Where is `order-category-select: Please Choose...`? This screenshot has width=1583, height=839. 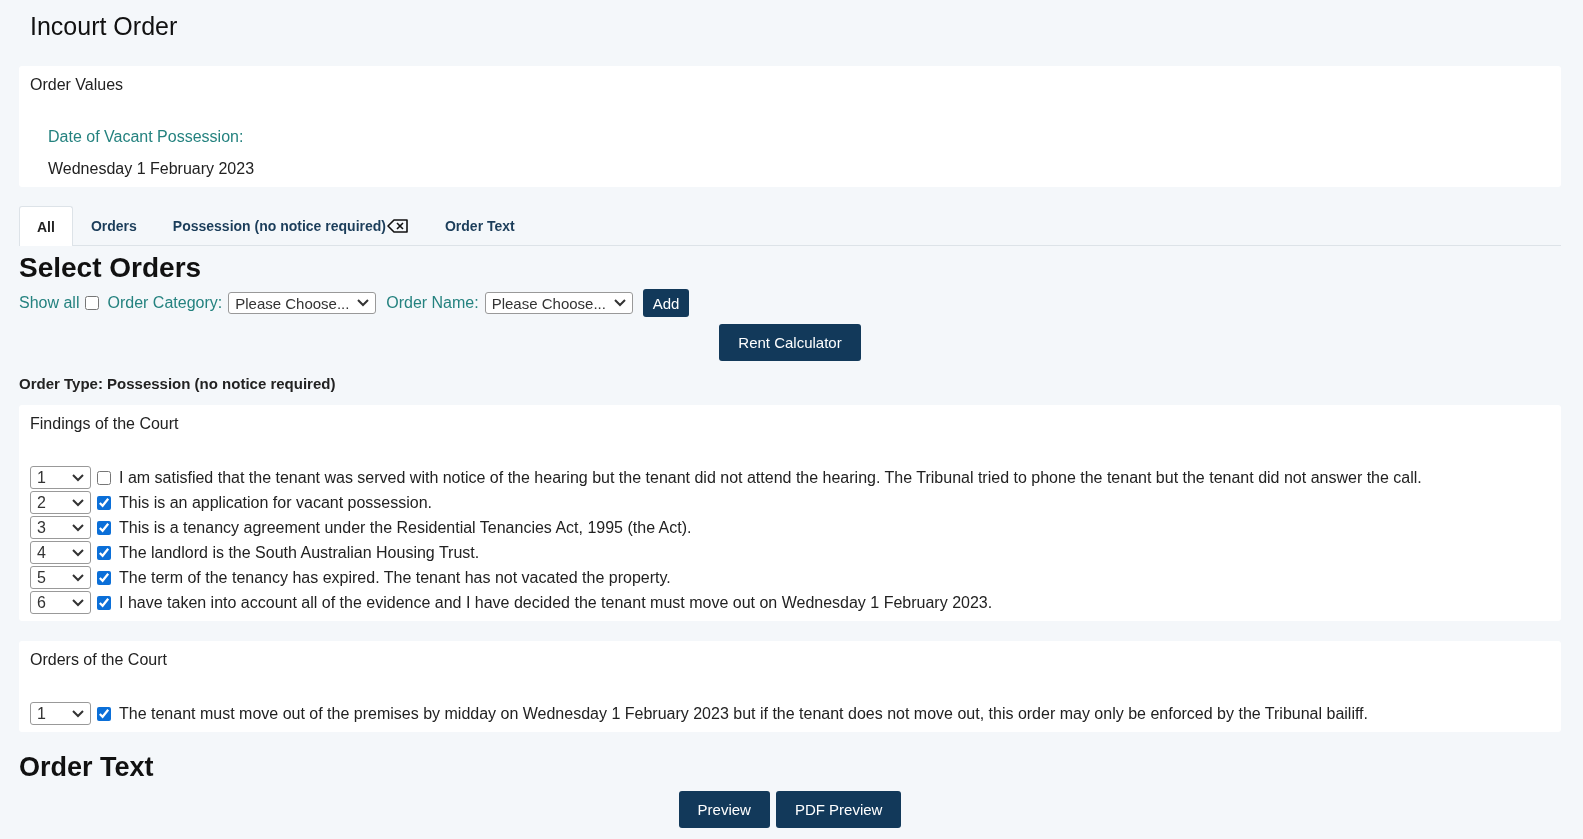 order-category-select: Please Choose... is located at coordinates (302, 303).